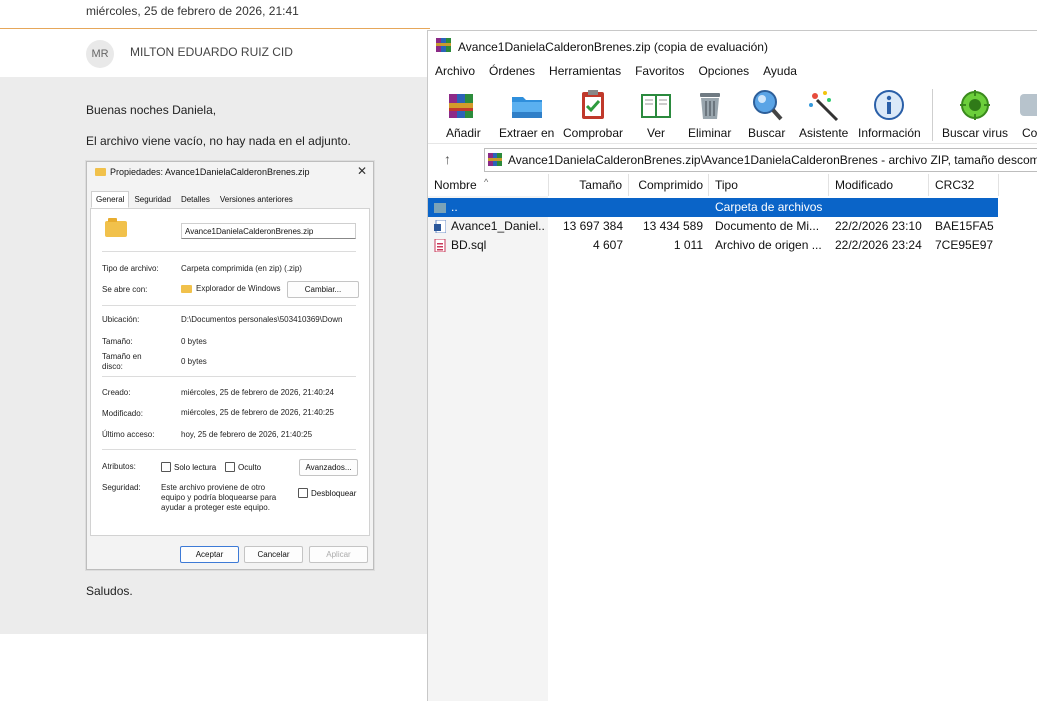  I want to click on comment-label: Con, so click(1029, 133).